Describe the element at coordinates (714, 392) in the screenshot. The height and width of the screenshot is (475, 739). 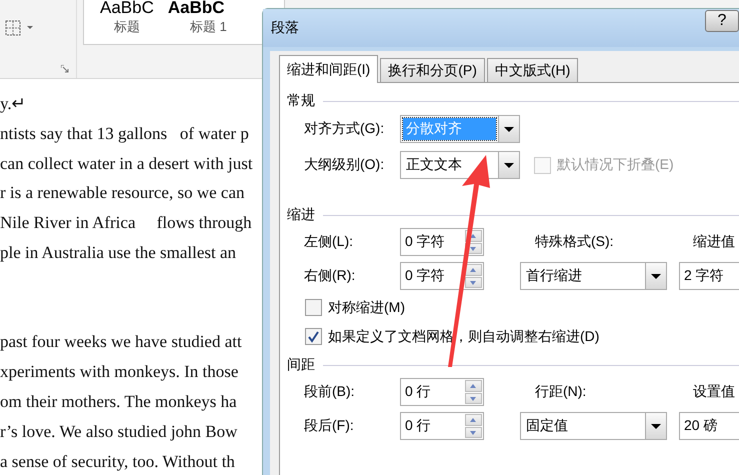
I see `field-label: 设置值` at that location.